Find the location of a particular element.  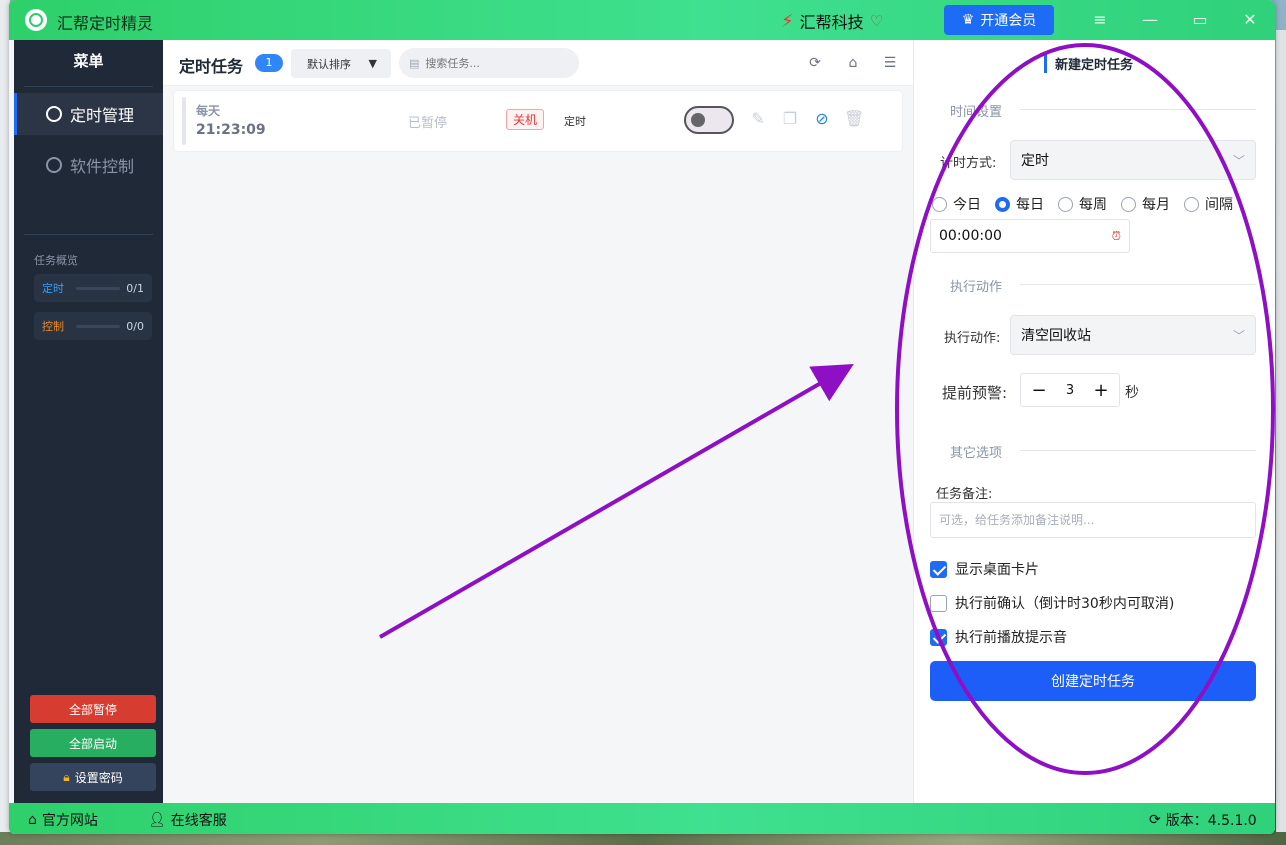

sidebar-item-schedule: 定时管理 is located at coordinates (88, 114).